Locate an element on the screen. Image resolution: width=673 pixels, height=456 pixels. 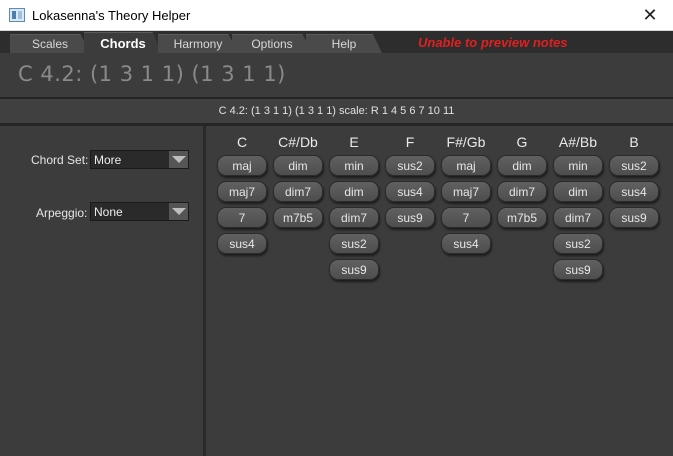
arpeggio-value: None is located at coordinates (108, 212).